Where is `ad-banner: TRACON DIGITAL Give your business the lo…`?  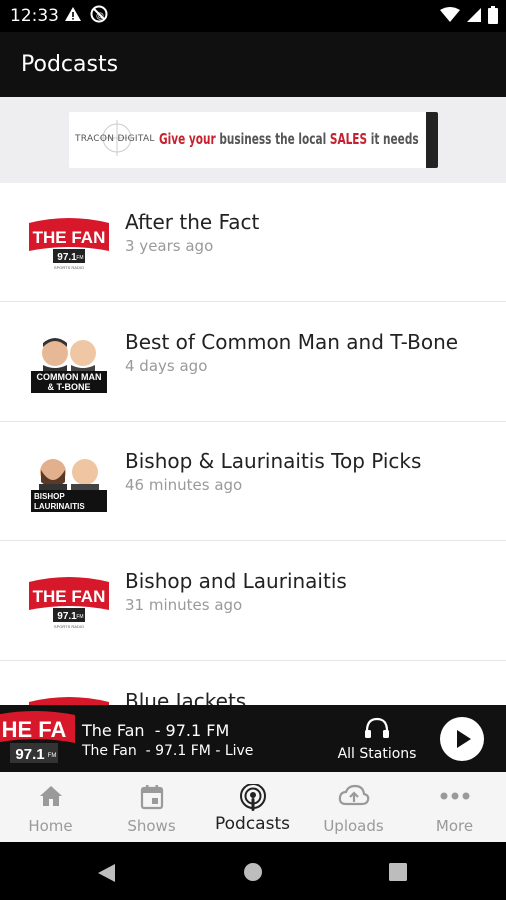
ad-banner: TRACON DIGITAL Give your business the lo… is located at coordinates (253, 140).